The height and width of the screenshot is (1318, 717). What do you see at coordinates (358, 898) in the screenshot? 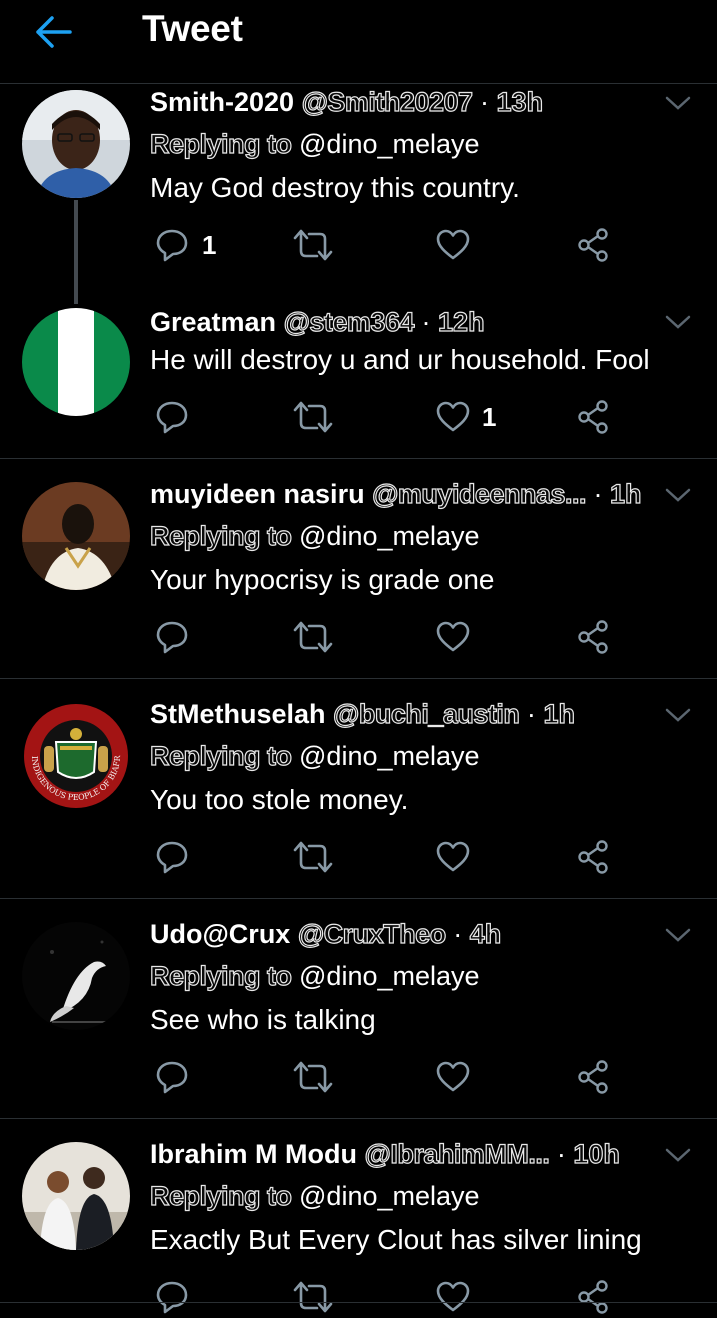
I see `divider` at bounding box center [358, 898].